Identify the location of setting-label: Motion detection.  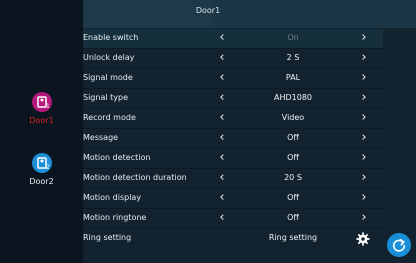
(117, 157).